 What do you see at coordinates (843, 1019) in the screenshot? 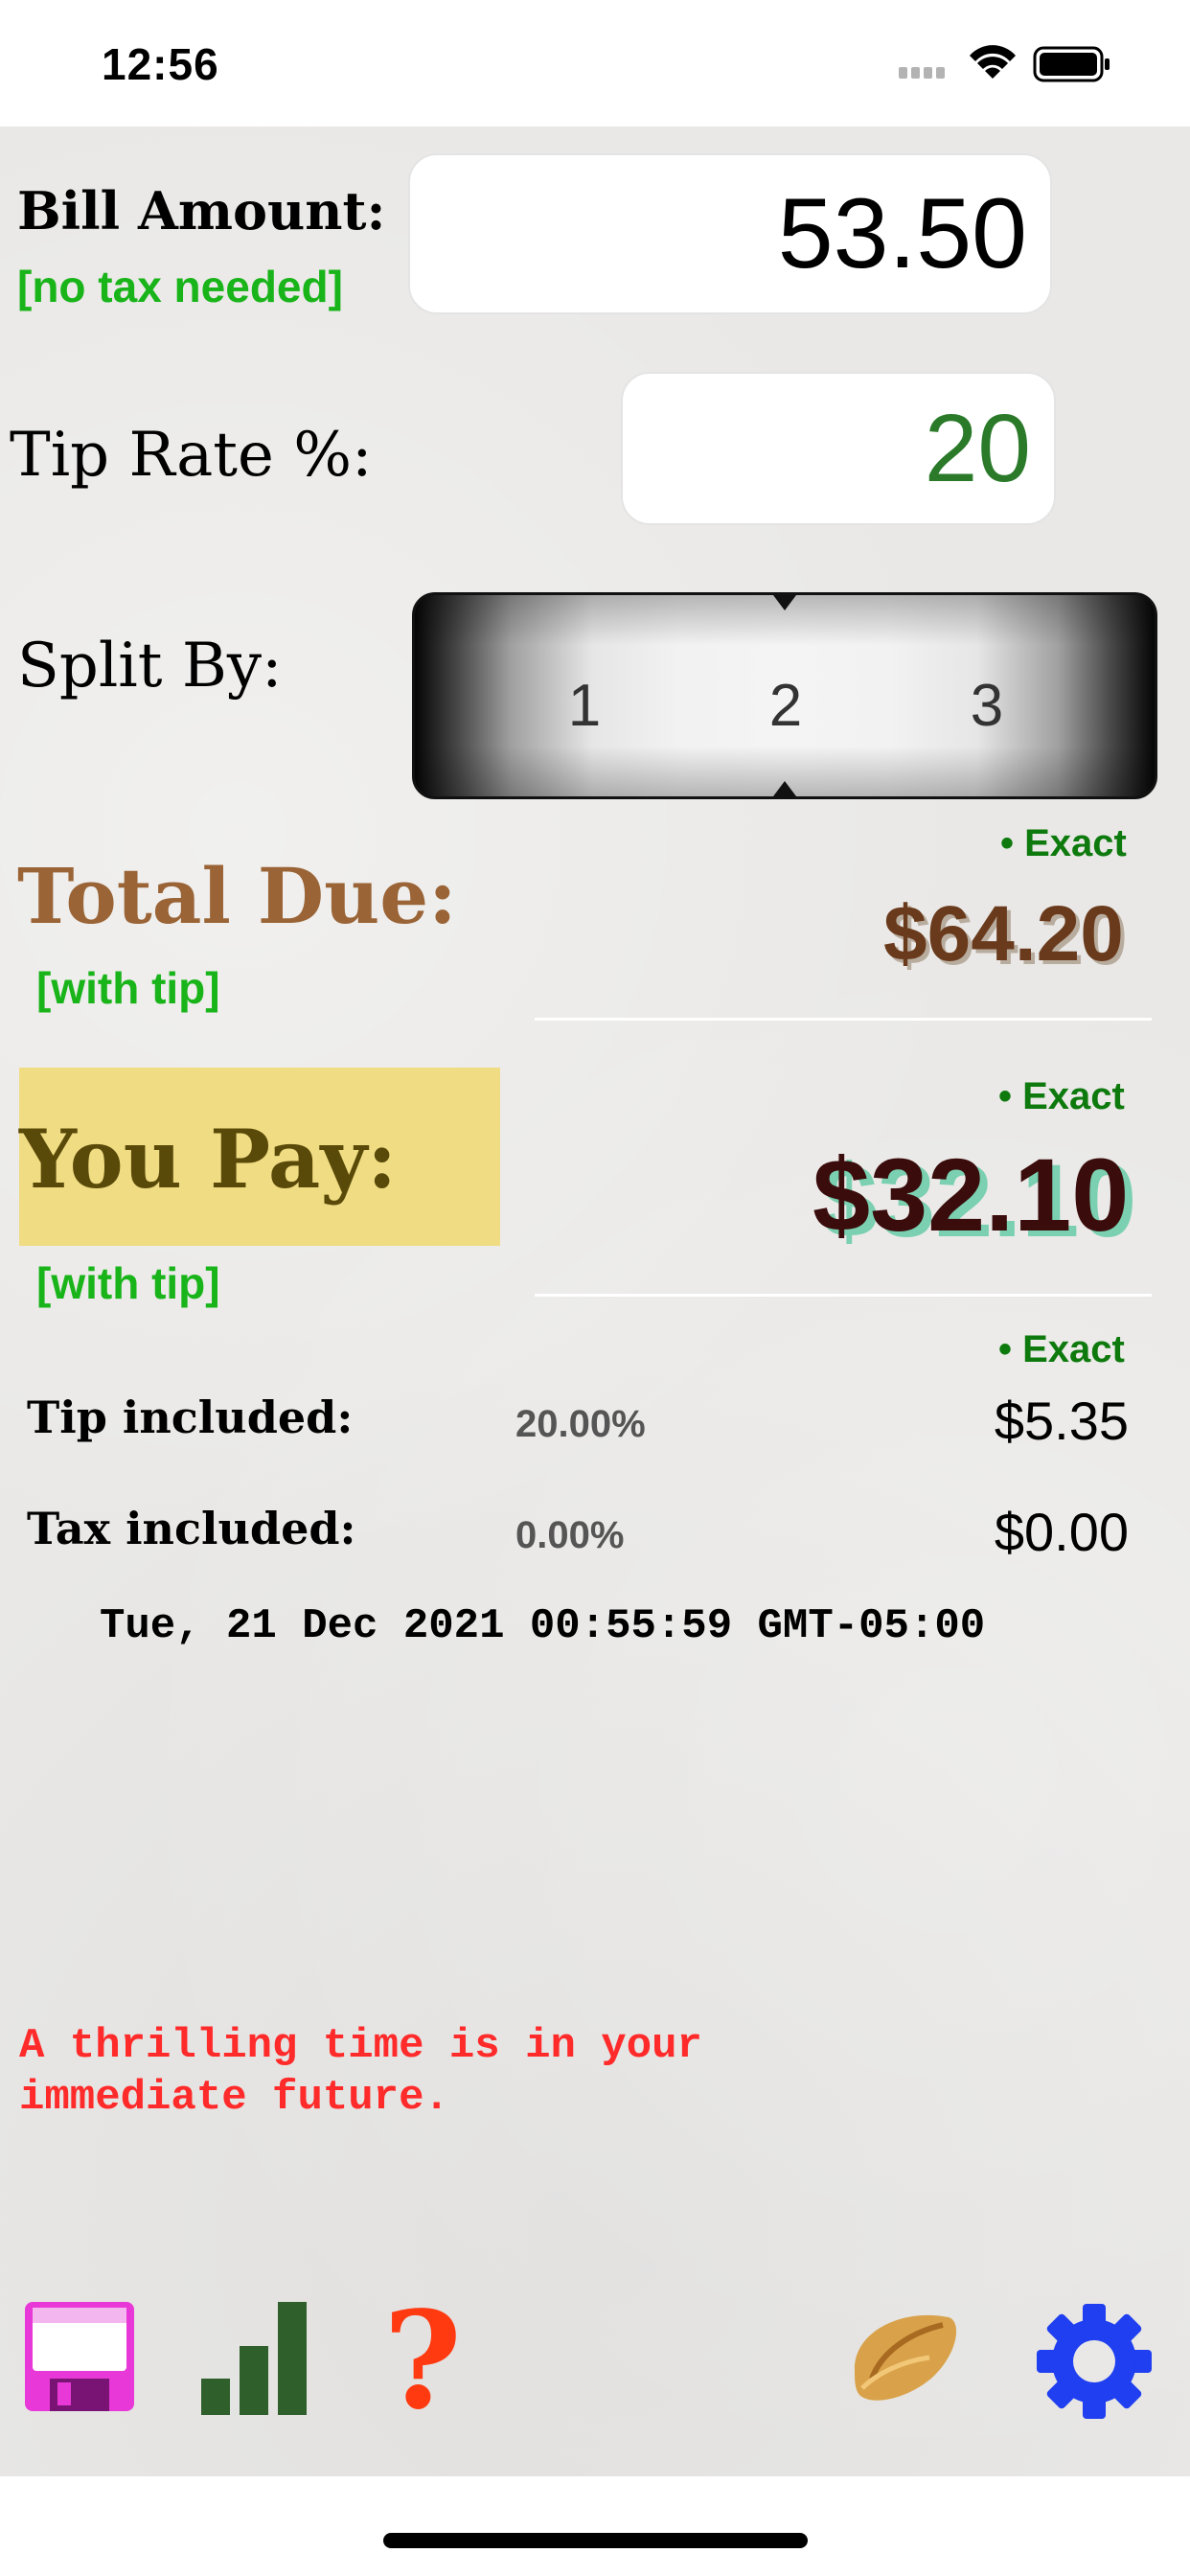
I see `divider-total` at bounding box center [843, 1019].